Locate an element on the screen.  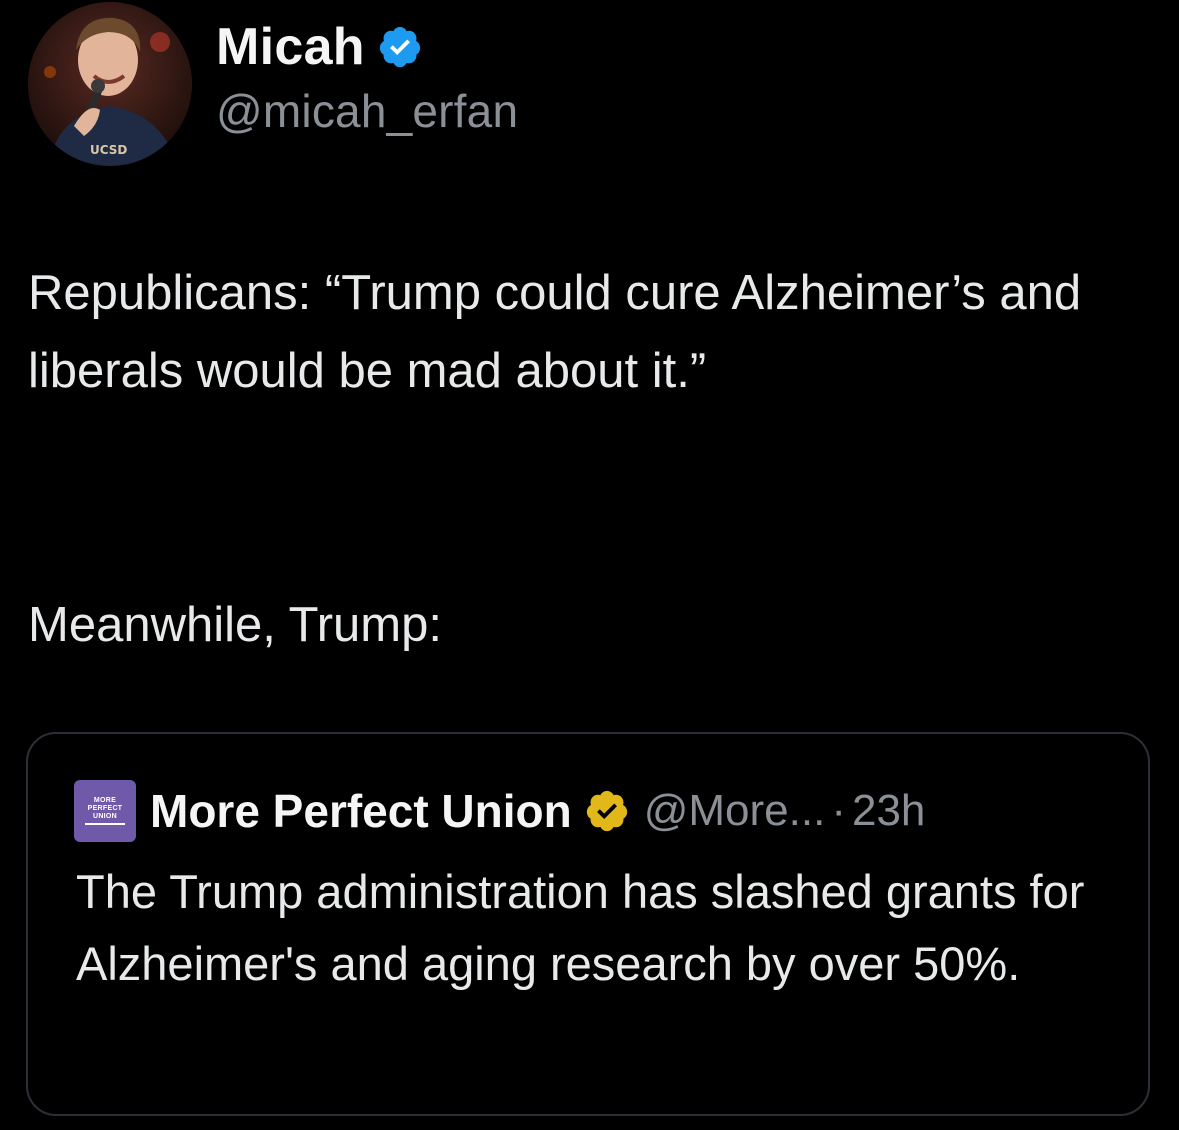
author-avatar: UCSD is located at coordinates (110, 84).